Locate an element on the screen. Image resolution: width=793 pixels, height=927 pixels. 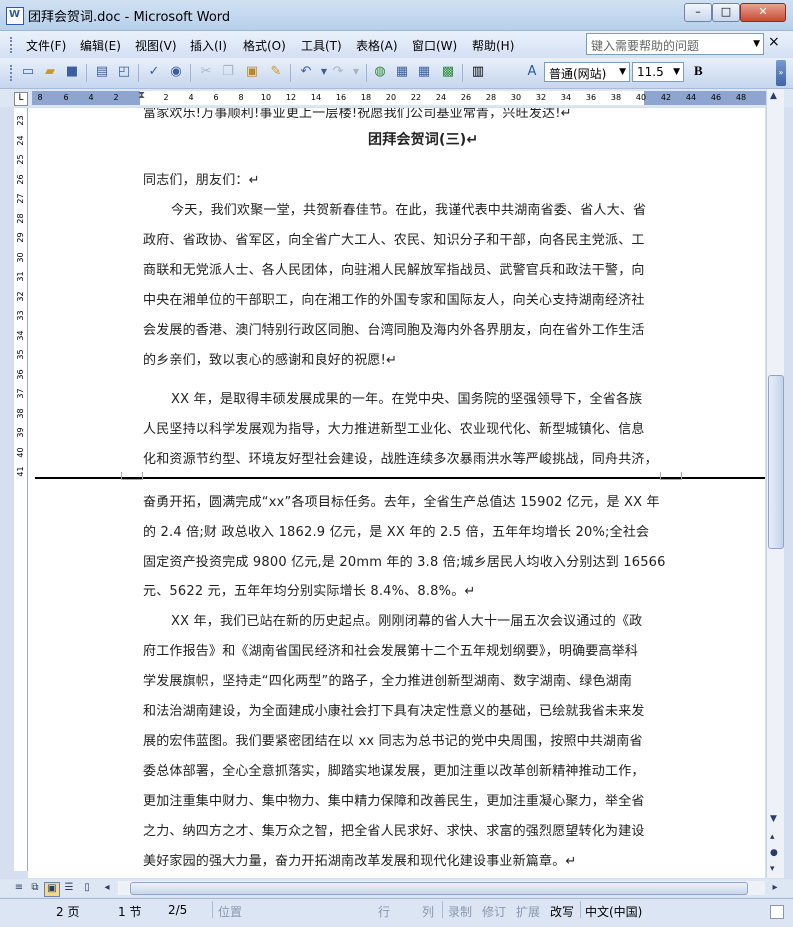
status-record: 录制 is located at coordinates (460, 911).